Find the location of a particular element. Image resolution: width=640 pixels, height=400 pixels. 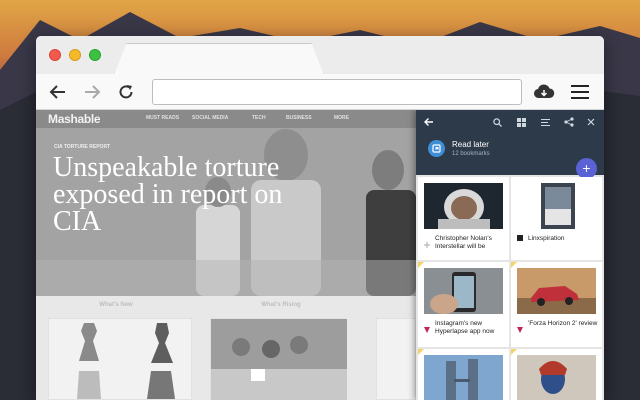

panel-title: Read later is located at coordinates (470, 144).